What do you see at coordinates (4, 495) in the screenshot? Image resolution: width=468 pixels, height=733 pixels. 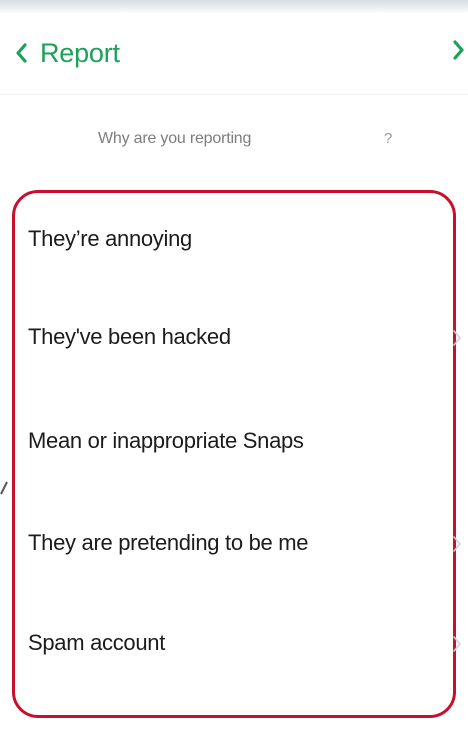 I see `arrow-pointer-mark` at bounding box center [4, 495].